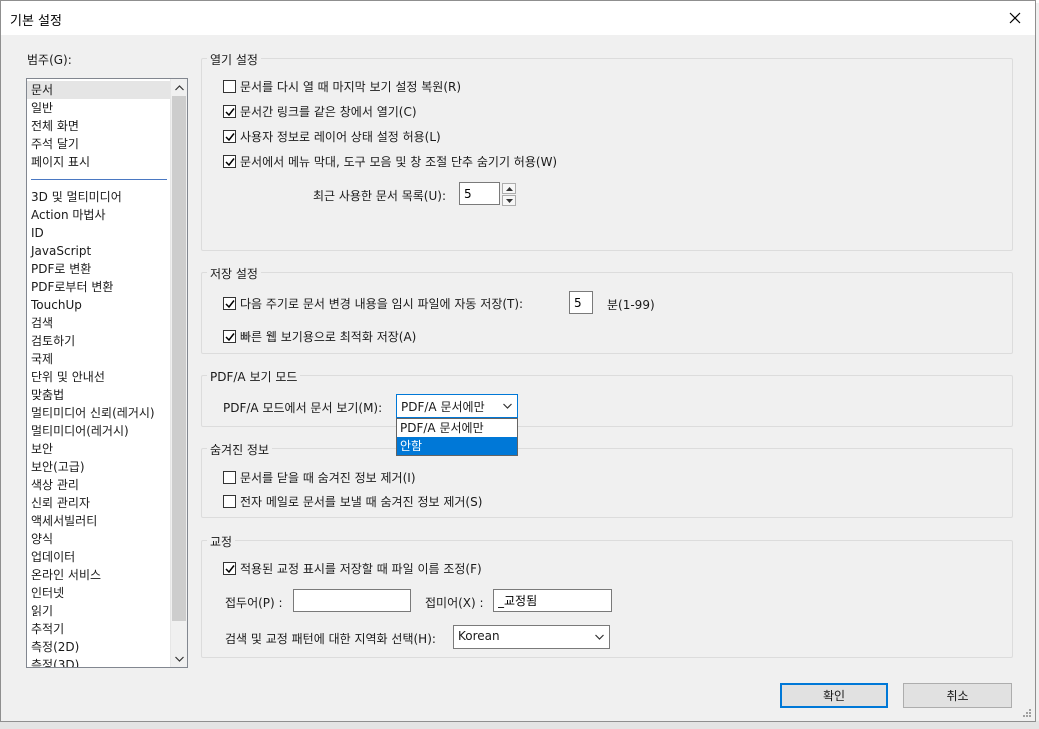 This screenshot has height=729, width=1039. Describe the element at coordinates (99, 359) in the screenshot. I see `category-item: 국제` at that location.